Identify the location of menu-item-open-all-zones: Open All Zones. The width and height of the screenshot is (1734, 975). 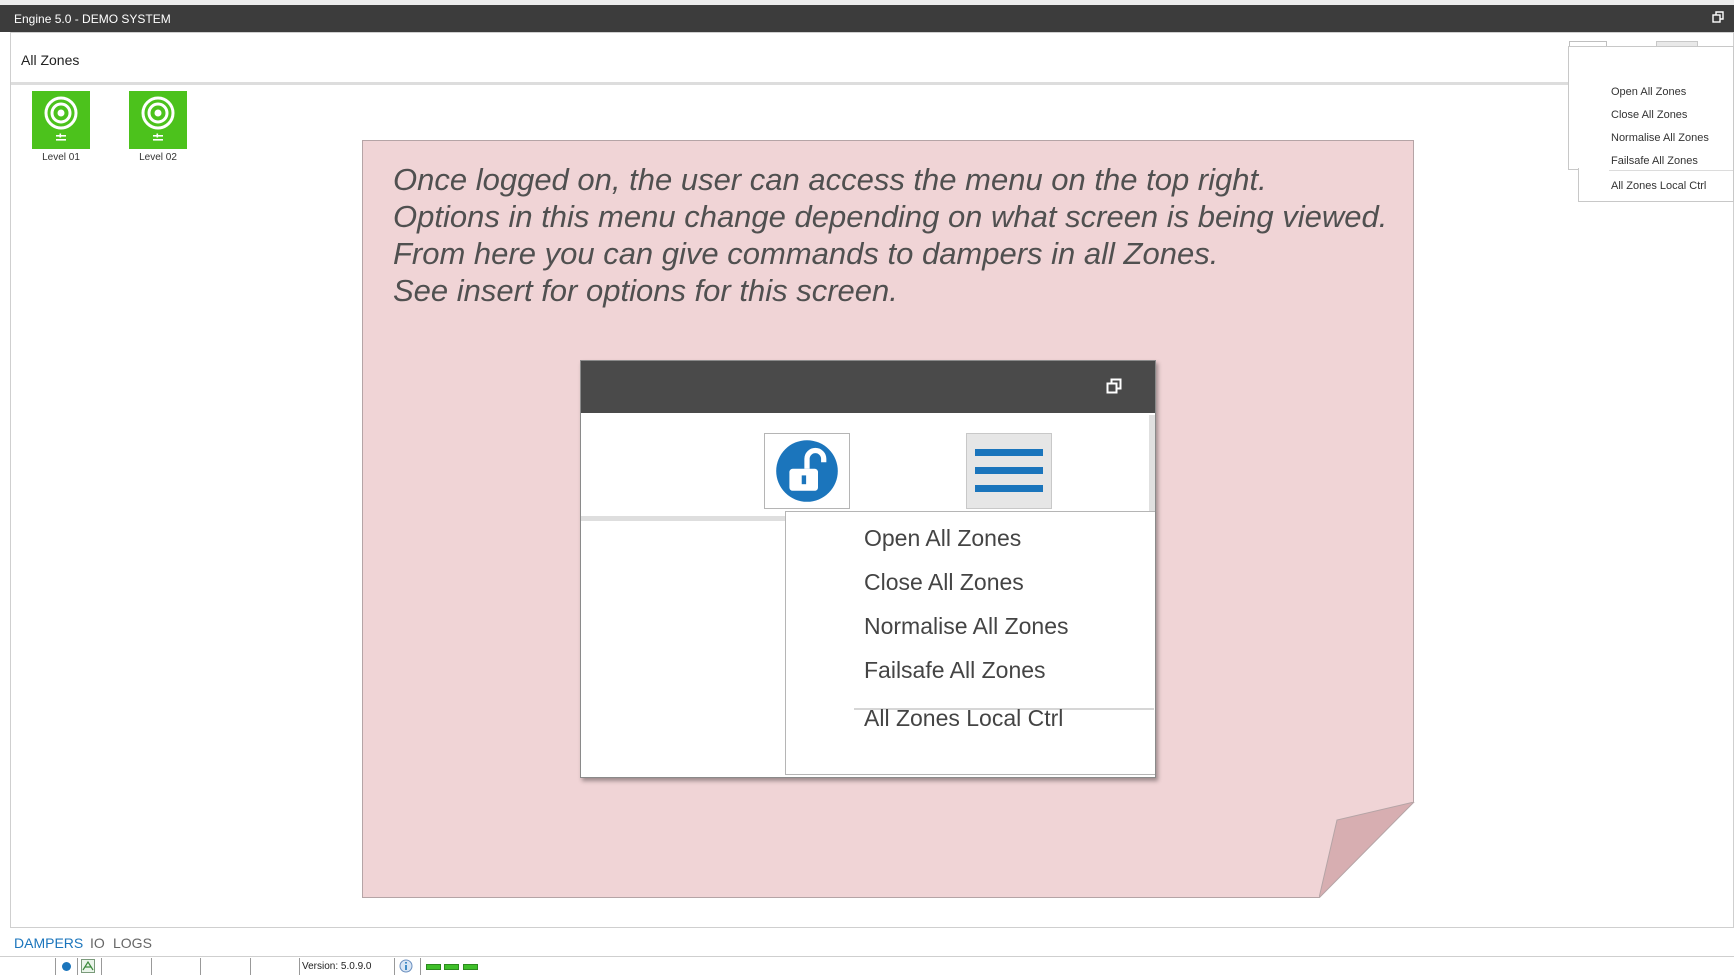
(1648, 92).